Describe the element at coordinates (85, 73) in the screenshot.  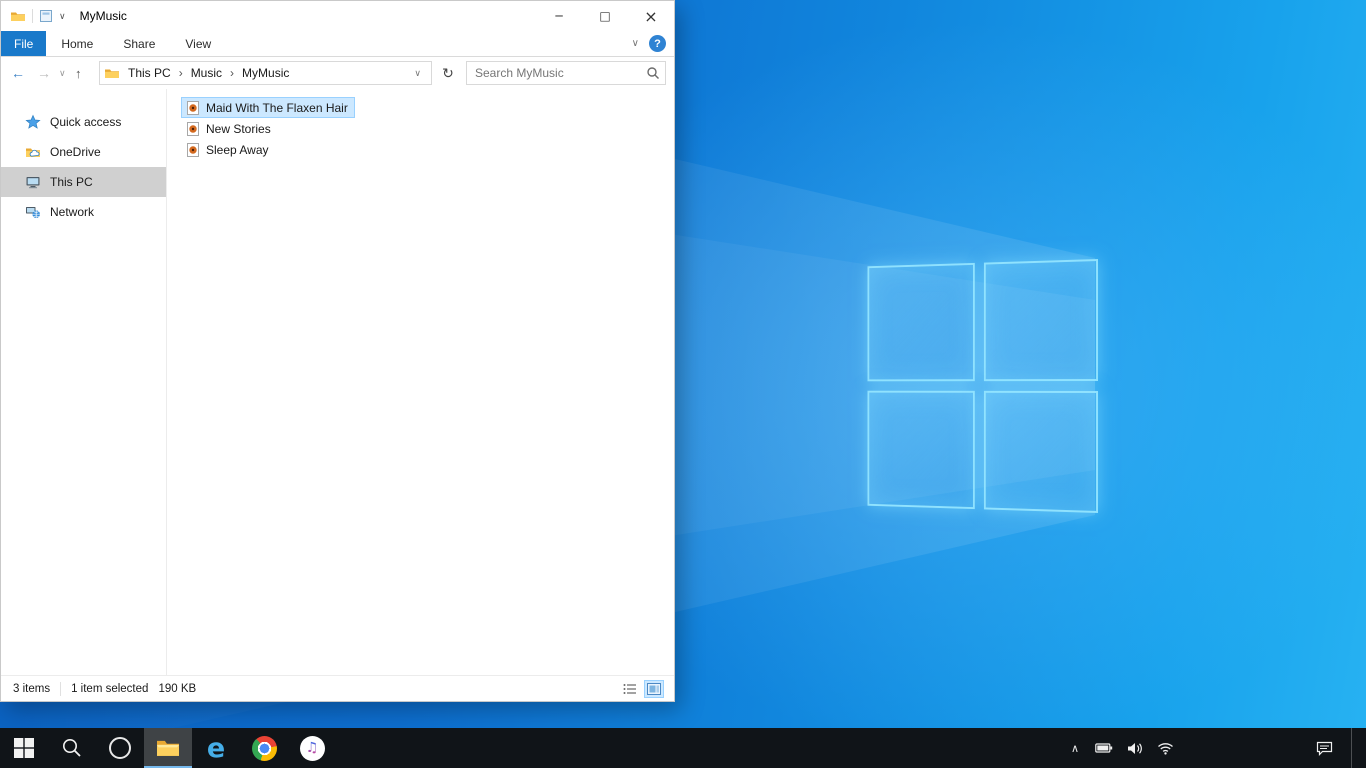
I see `up-one-level-button: ↑` at that location.